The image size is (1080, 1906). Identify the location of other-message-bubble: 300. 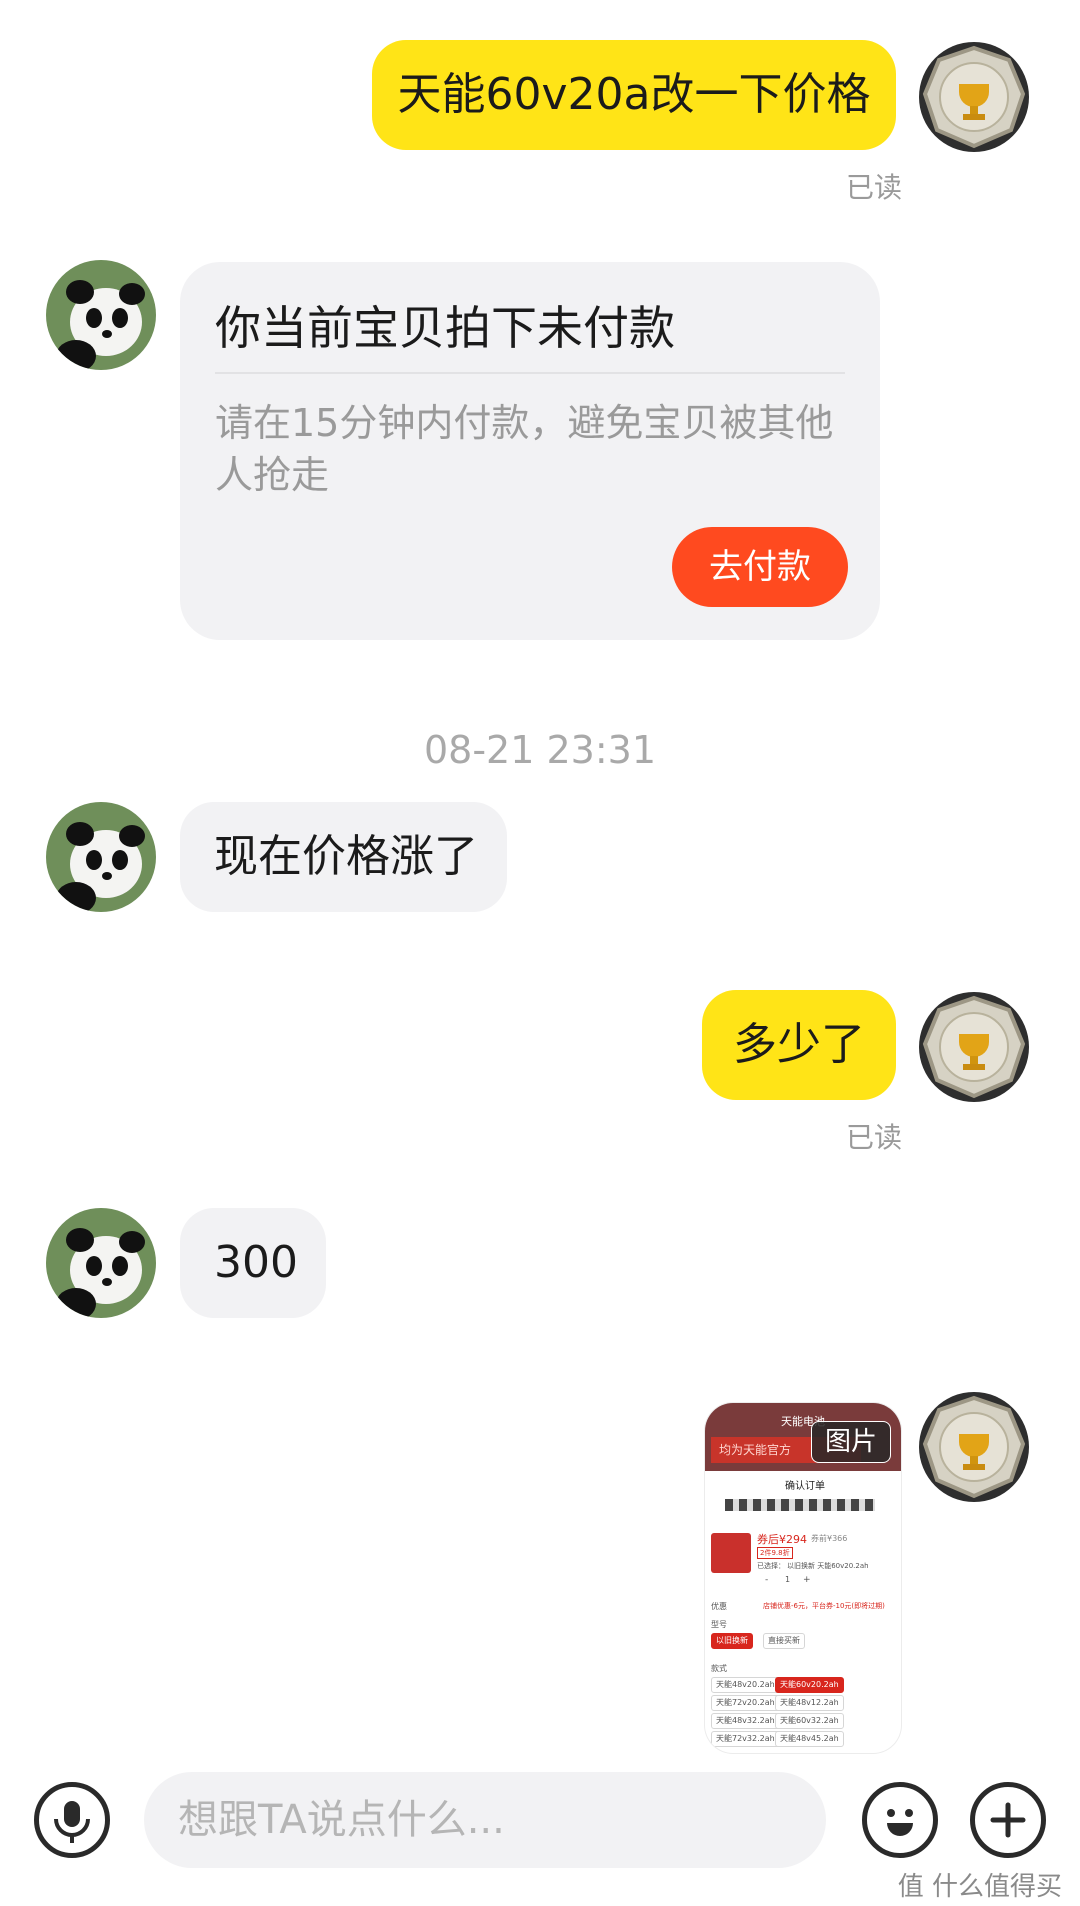
(253, 1263).